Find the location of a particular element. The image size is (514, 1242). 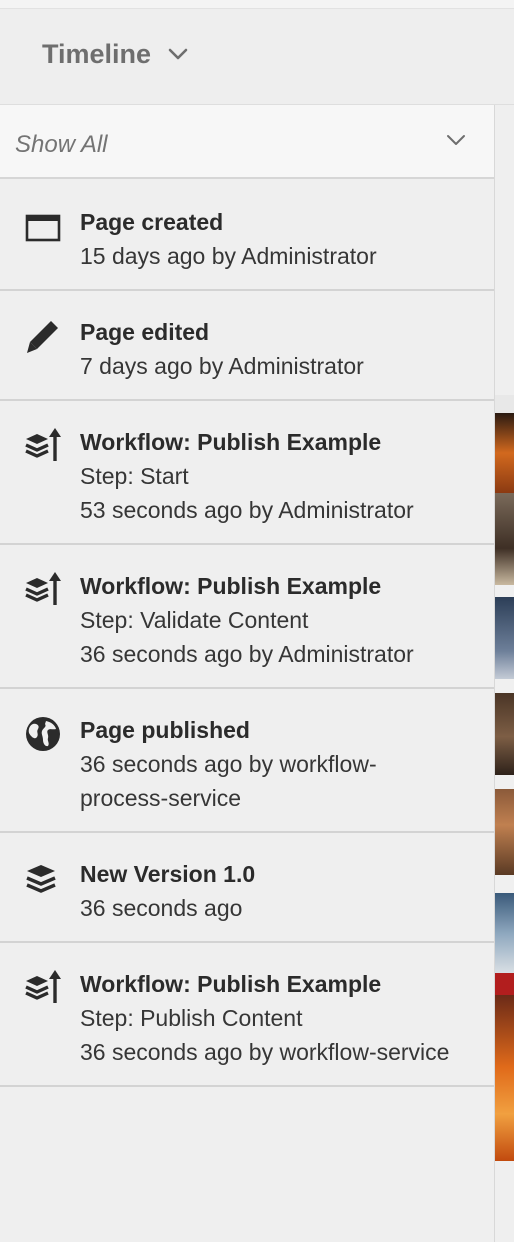

item-title: Page edited is located at coordinates (145, 332).